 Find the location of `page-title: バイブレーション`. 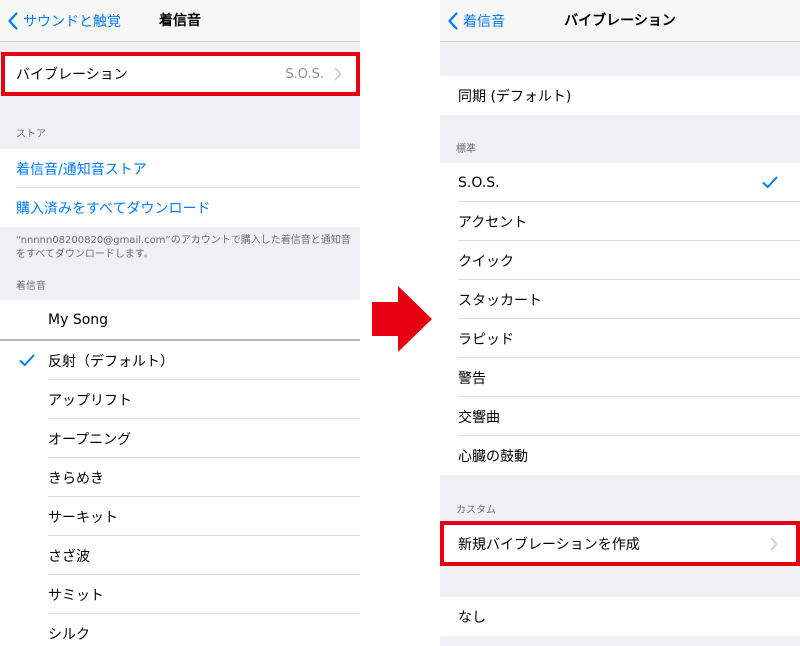

page-title: バイブレーション is located at coordinates (620, 21).